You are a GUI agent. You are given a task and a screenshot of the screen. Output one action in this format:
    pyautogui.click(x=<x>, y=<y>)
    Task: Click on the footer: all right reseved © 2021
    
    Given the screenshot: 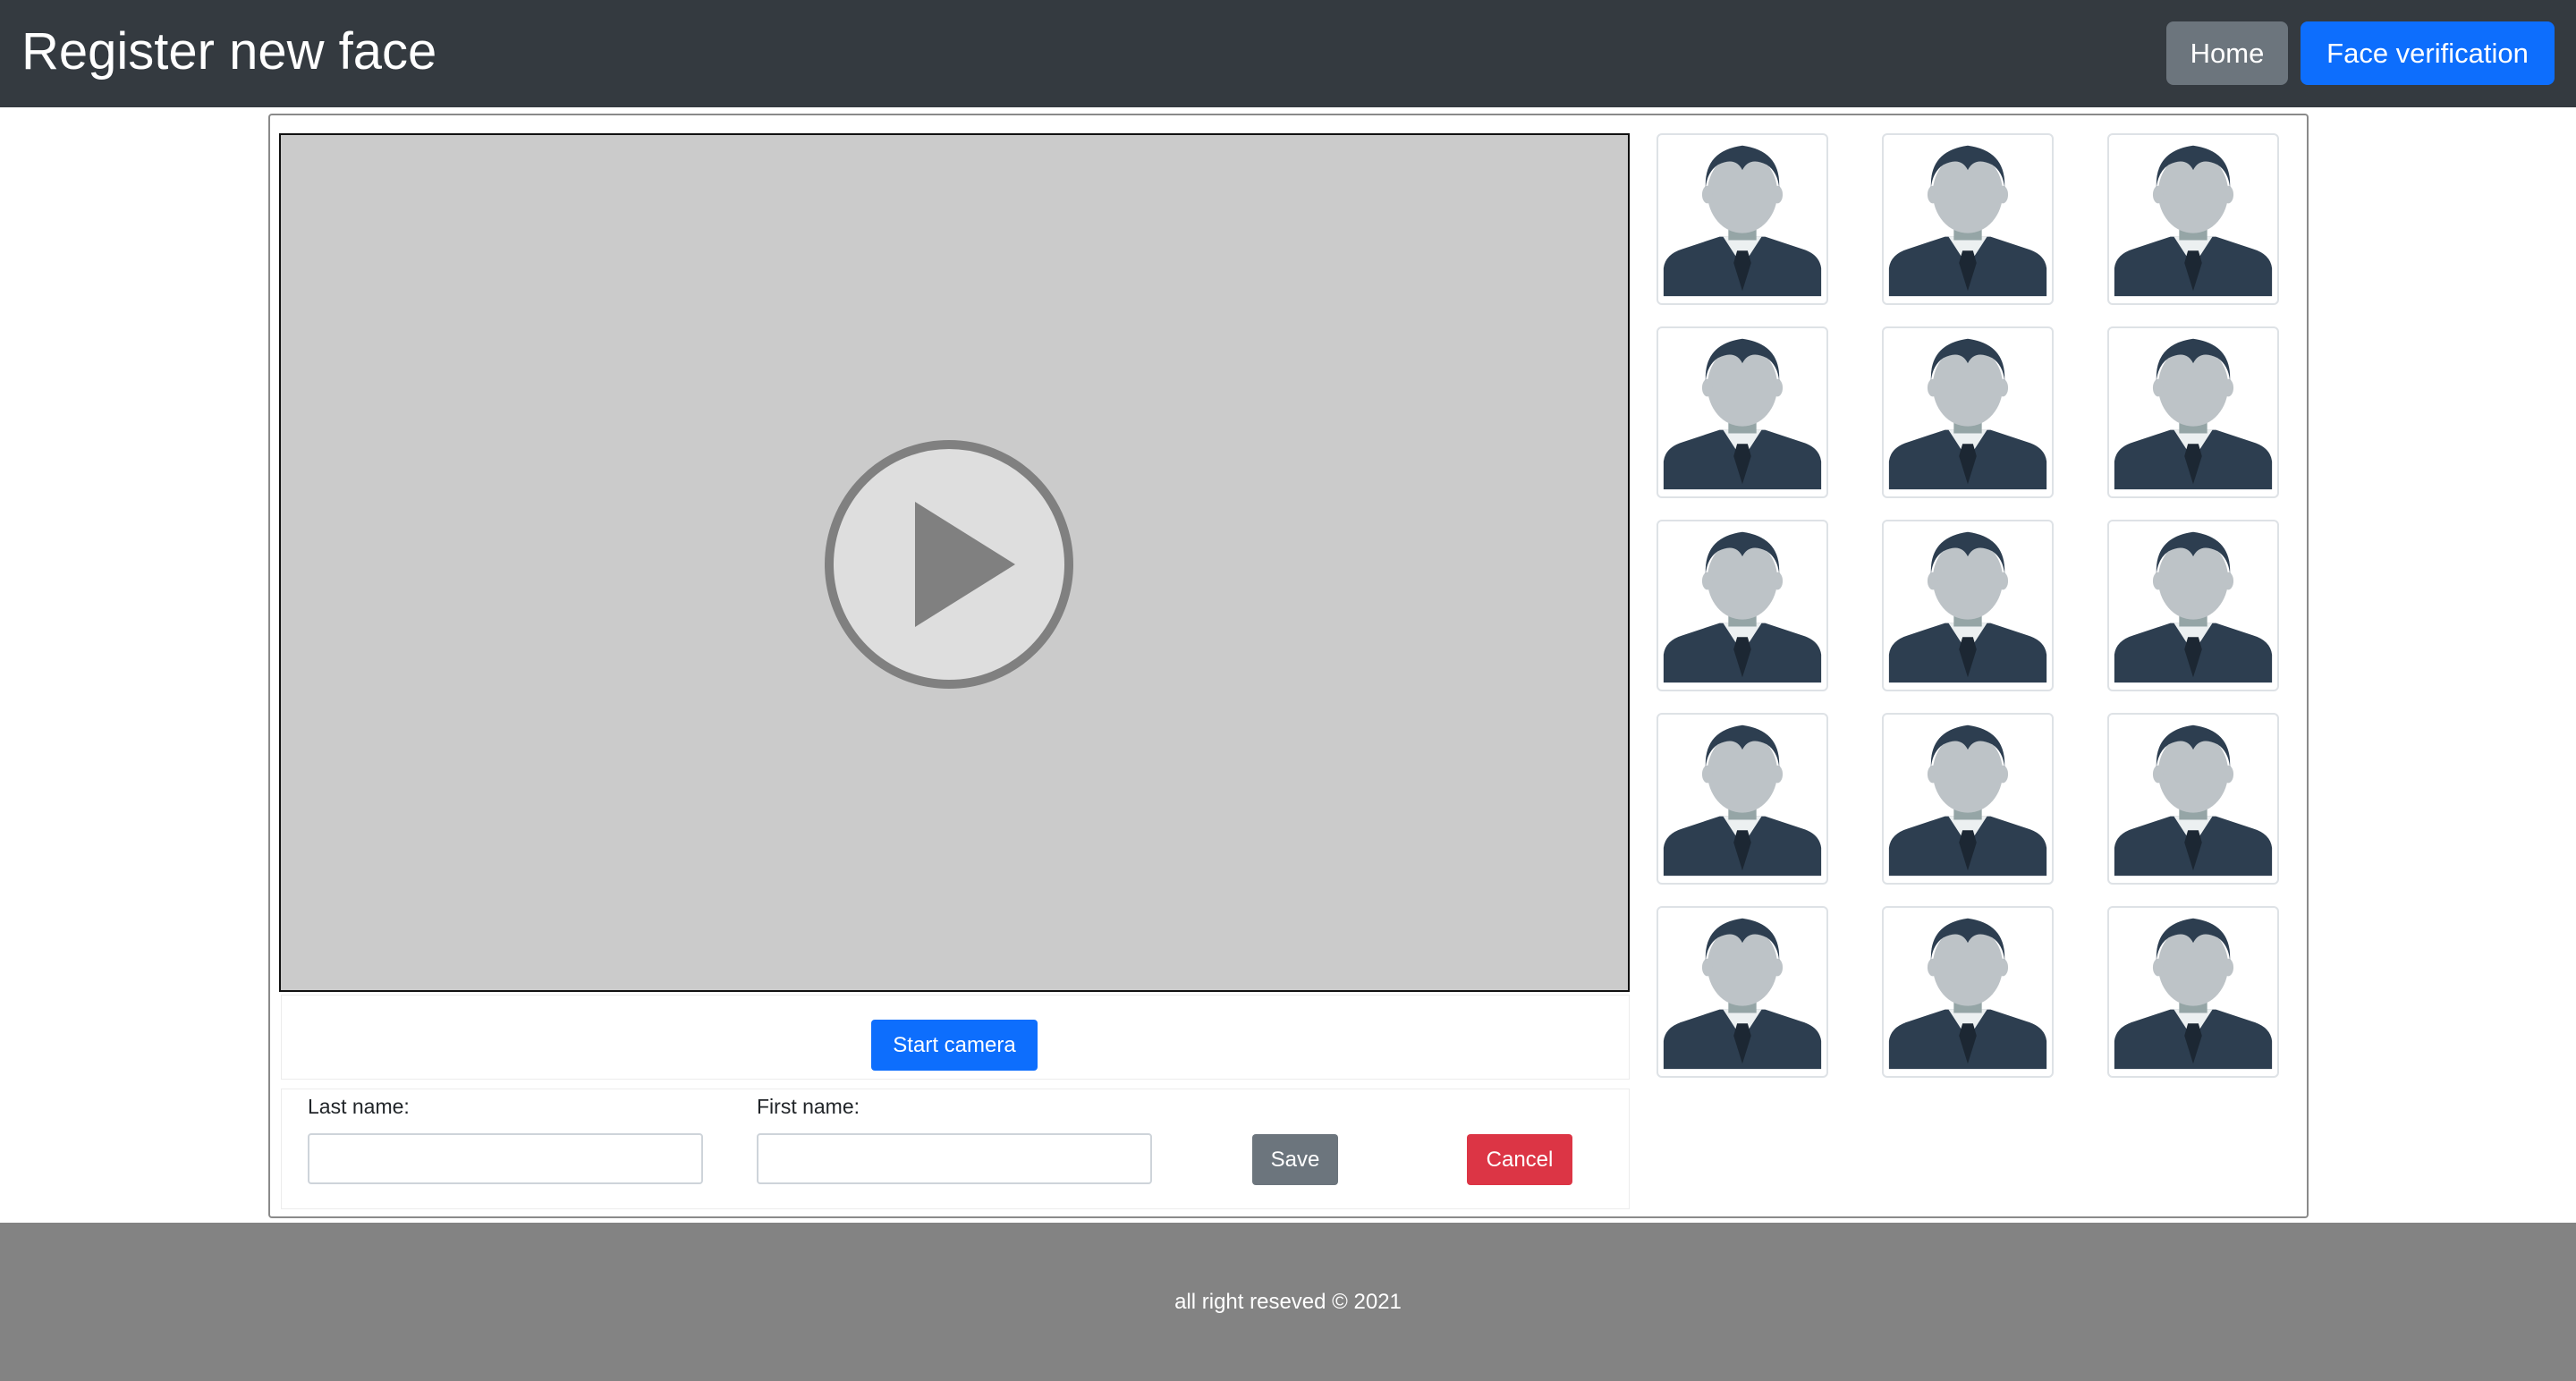 What is the action you would take?
    pyautogui.click(x=1288, y=1302)
    